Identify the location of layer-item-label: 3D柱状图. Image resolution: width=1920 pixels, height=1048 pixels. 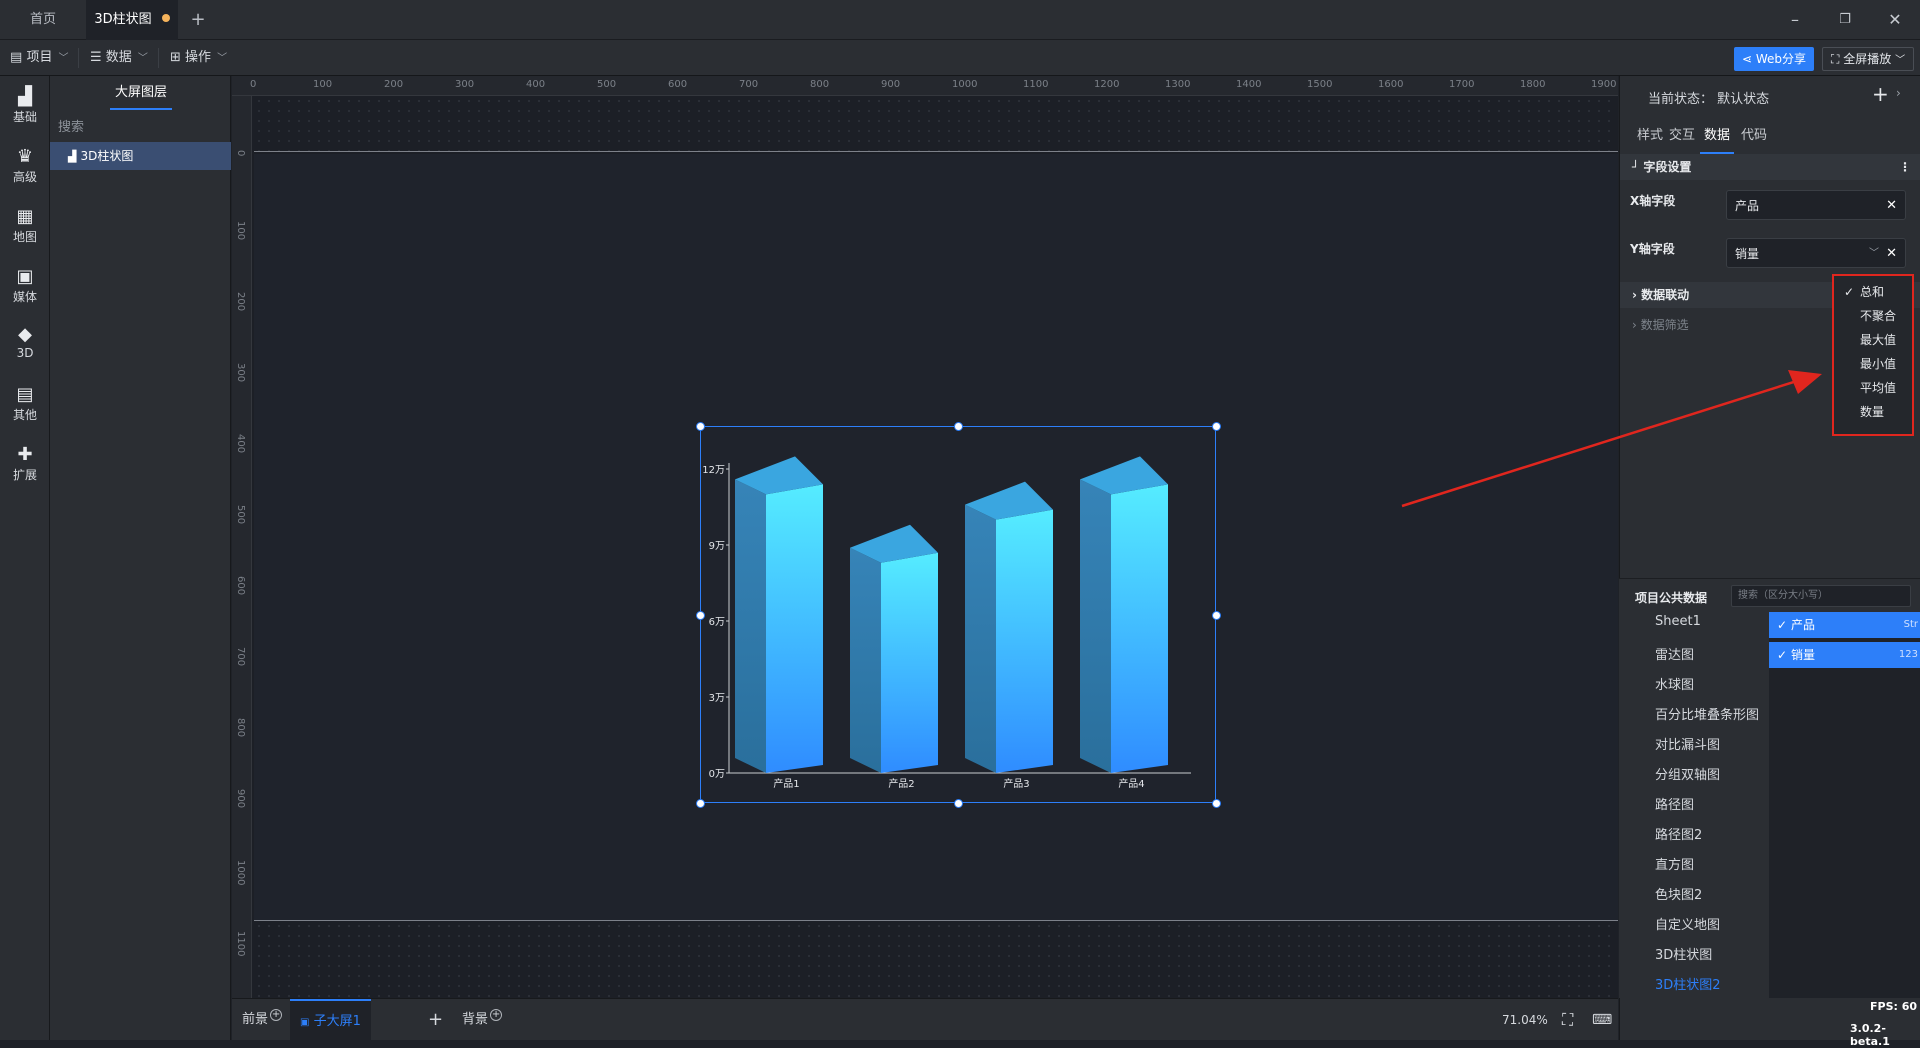
(107, 156).